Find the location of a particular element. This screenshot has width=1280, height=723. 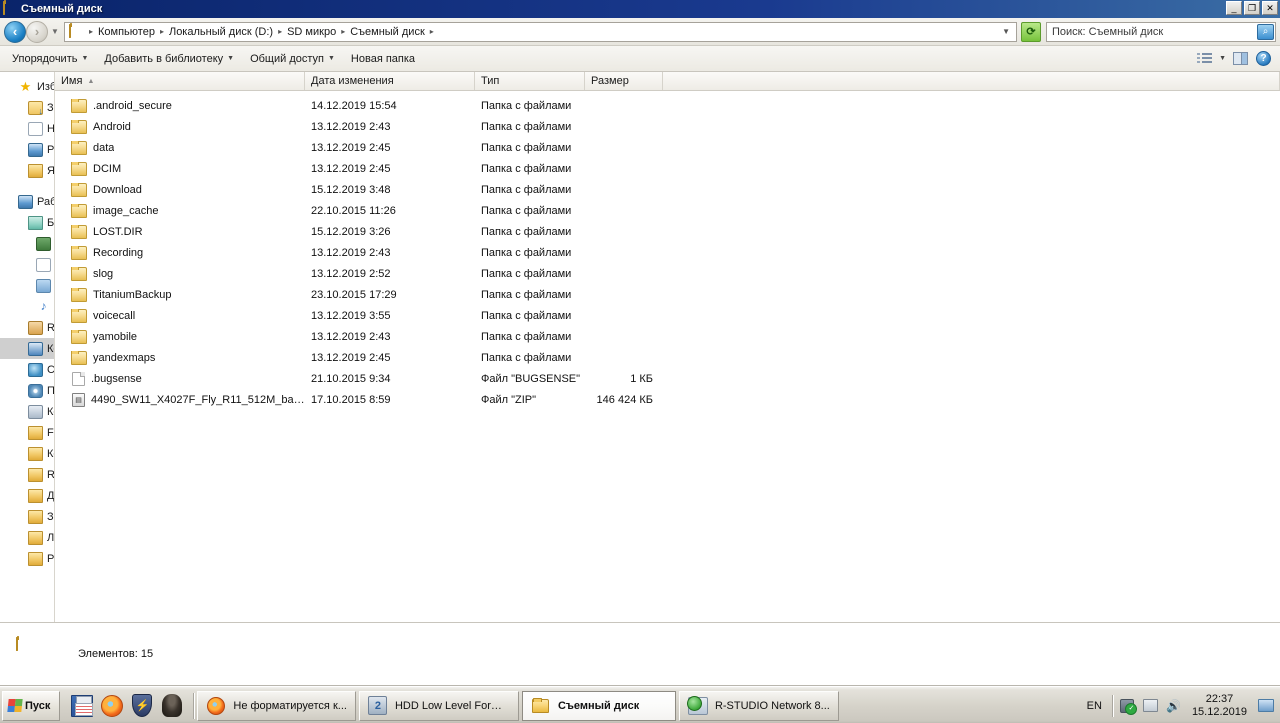

view-mode-icon is located at coordinates (1204, 59).